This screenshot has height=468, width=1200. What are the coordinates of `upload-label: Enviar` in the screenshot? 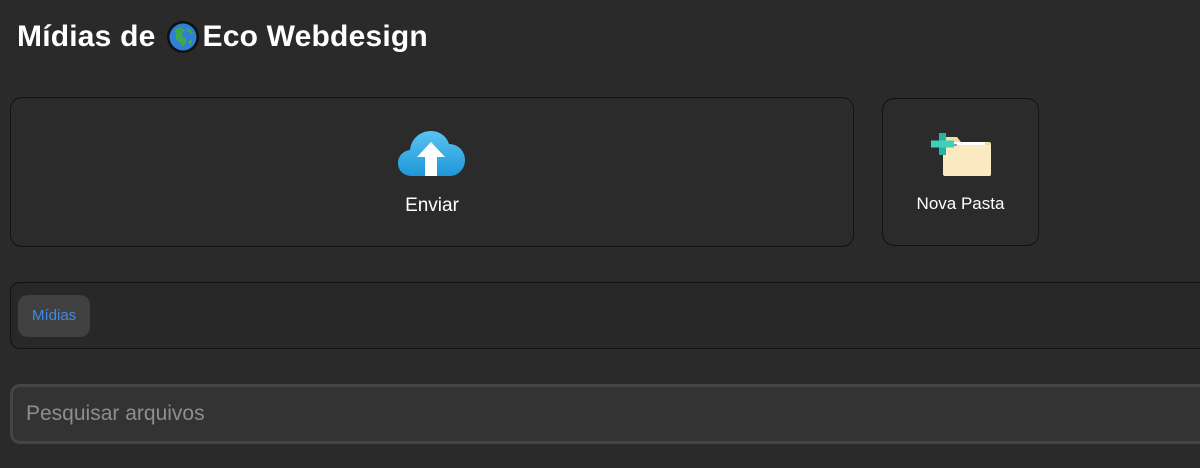 It's located at (432, 205).